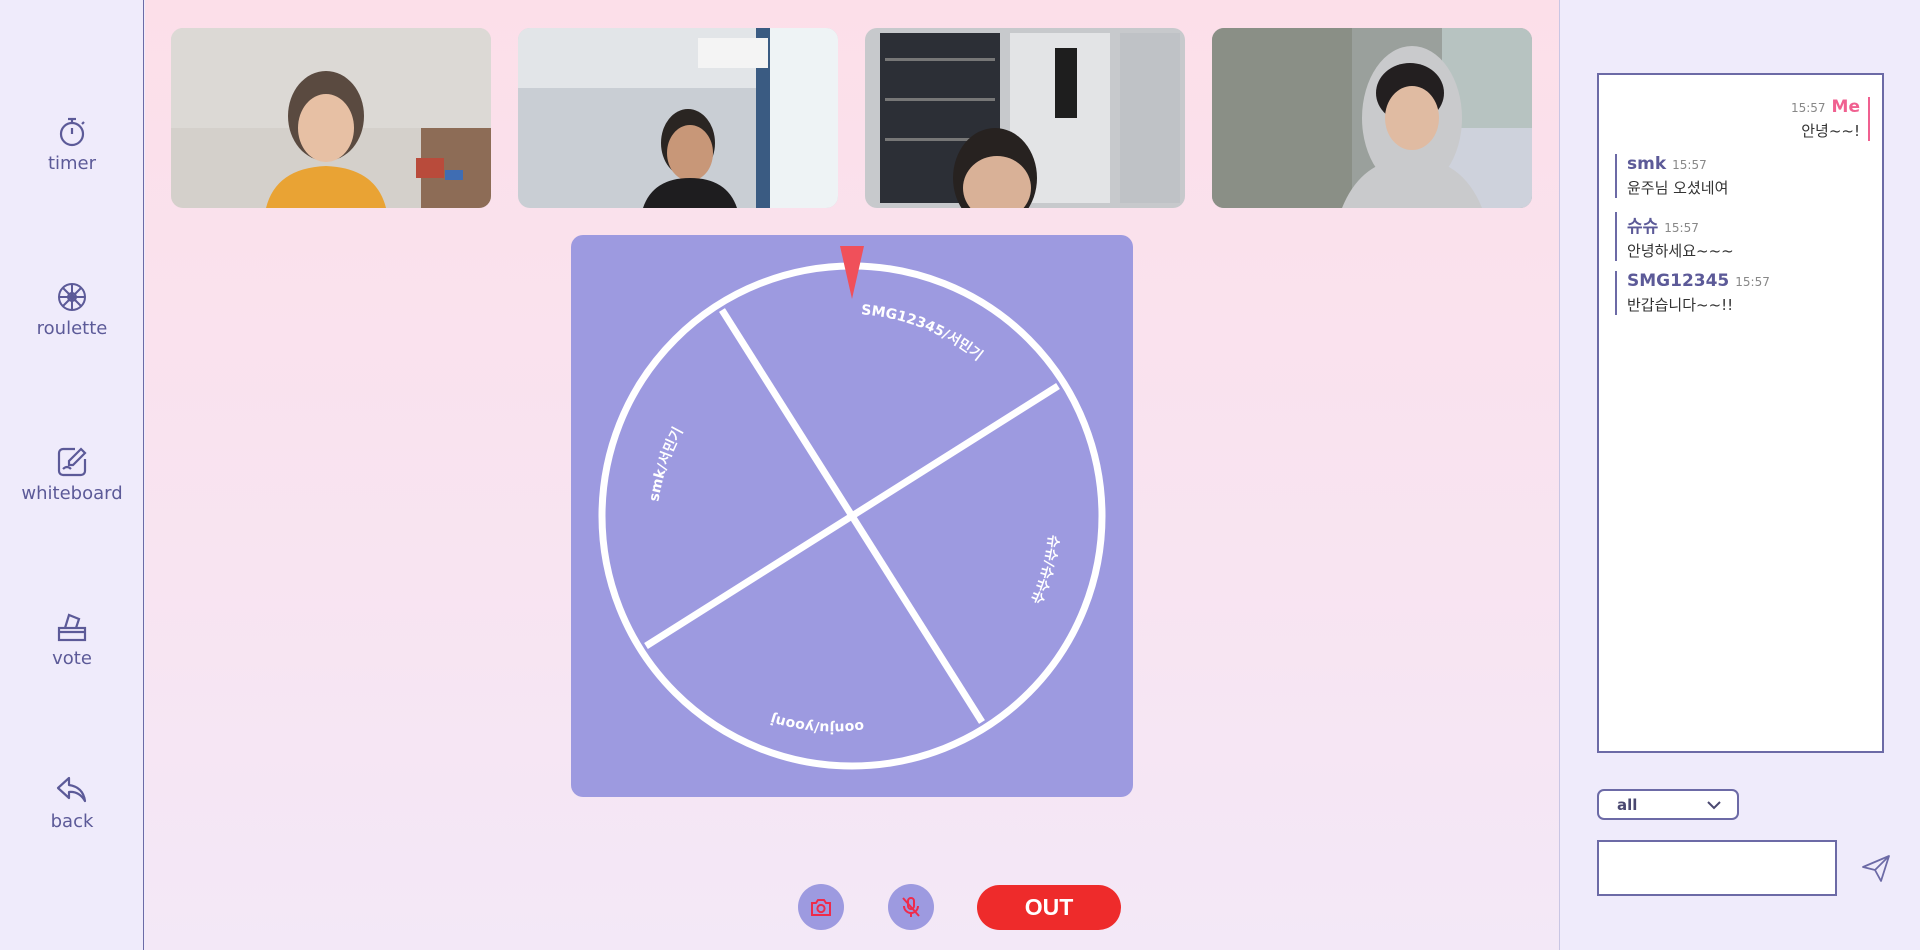 This screenshot has width=1920, height=950. I want to click on message-text: 반갑습니다~~!!, so click(1680, 305).